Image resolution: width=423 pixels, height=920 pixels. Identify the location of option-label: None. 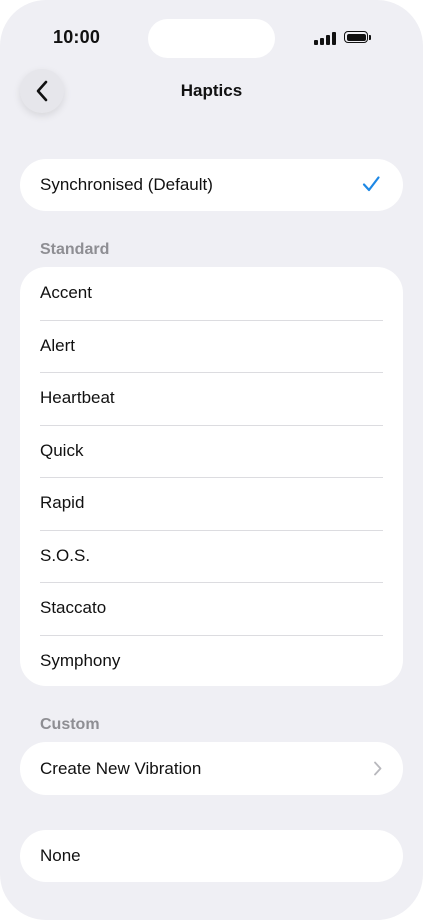
(60, 855).